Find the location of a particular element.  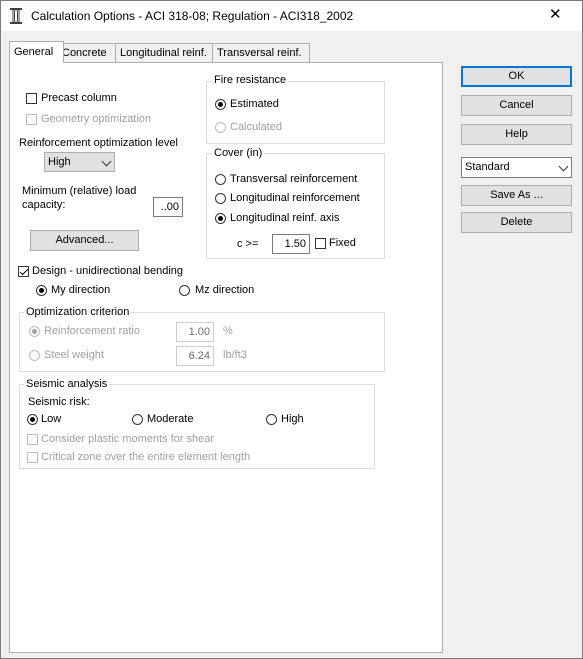

fire-calculated-radio is located at coordinates (220, 127).